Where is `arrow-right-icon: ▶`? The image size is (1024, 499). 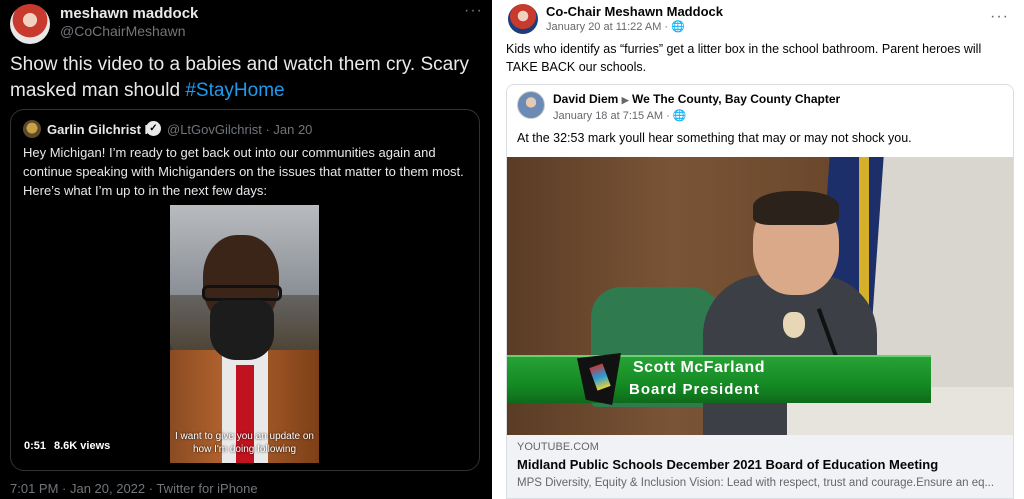 arrow-right-icon: ▶ is located at coordinates (625, 100).